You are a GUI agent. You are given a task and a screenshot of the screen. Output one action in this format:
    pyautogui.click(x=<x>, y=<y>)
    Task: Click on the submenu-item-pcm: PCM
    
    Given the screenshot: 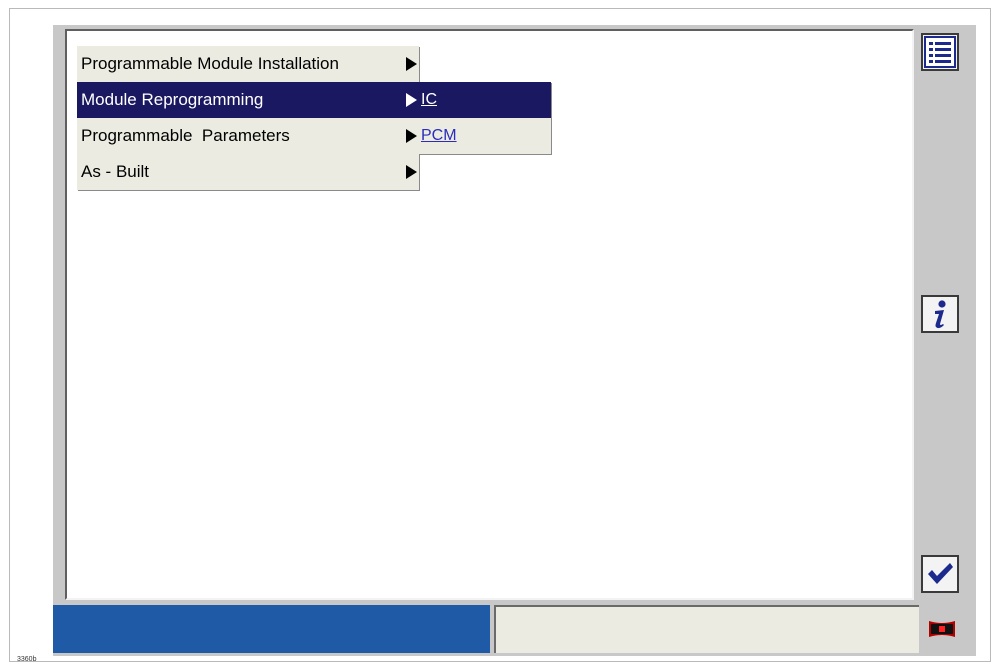 What is the action you would take?
    pyautogui.click(x=485, y=136)
    